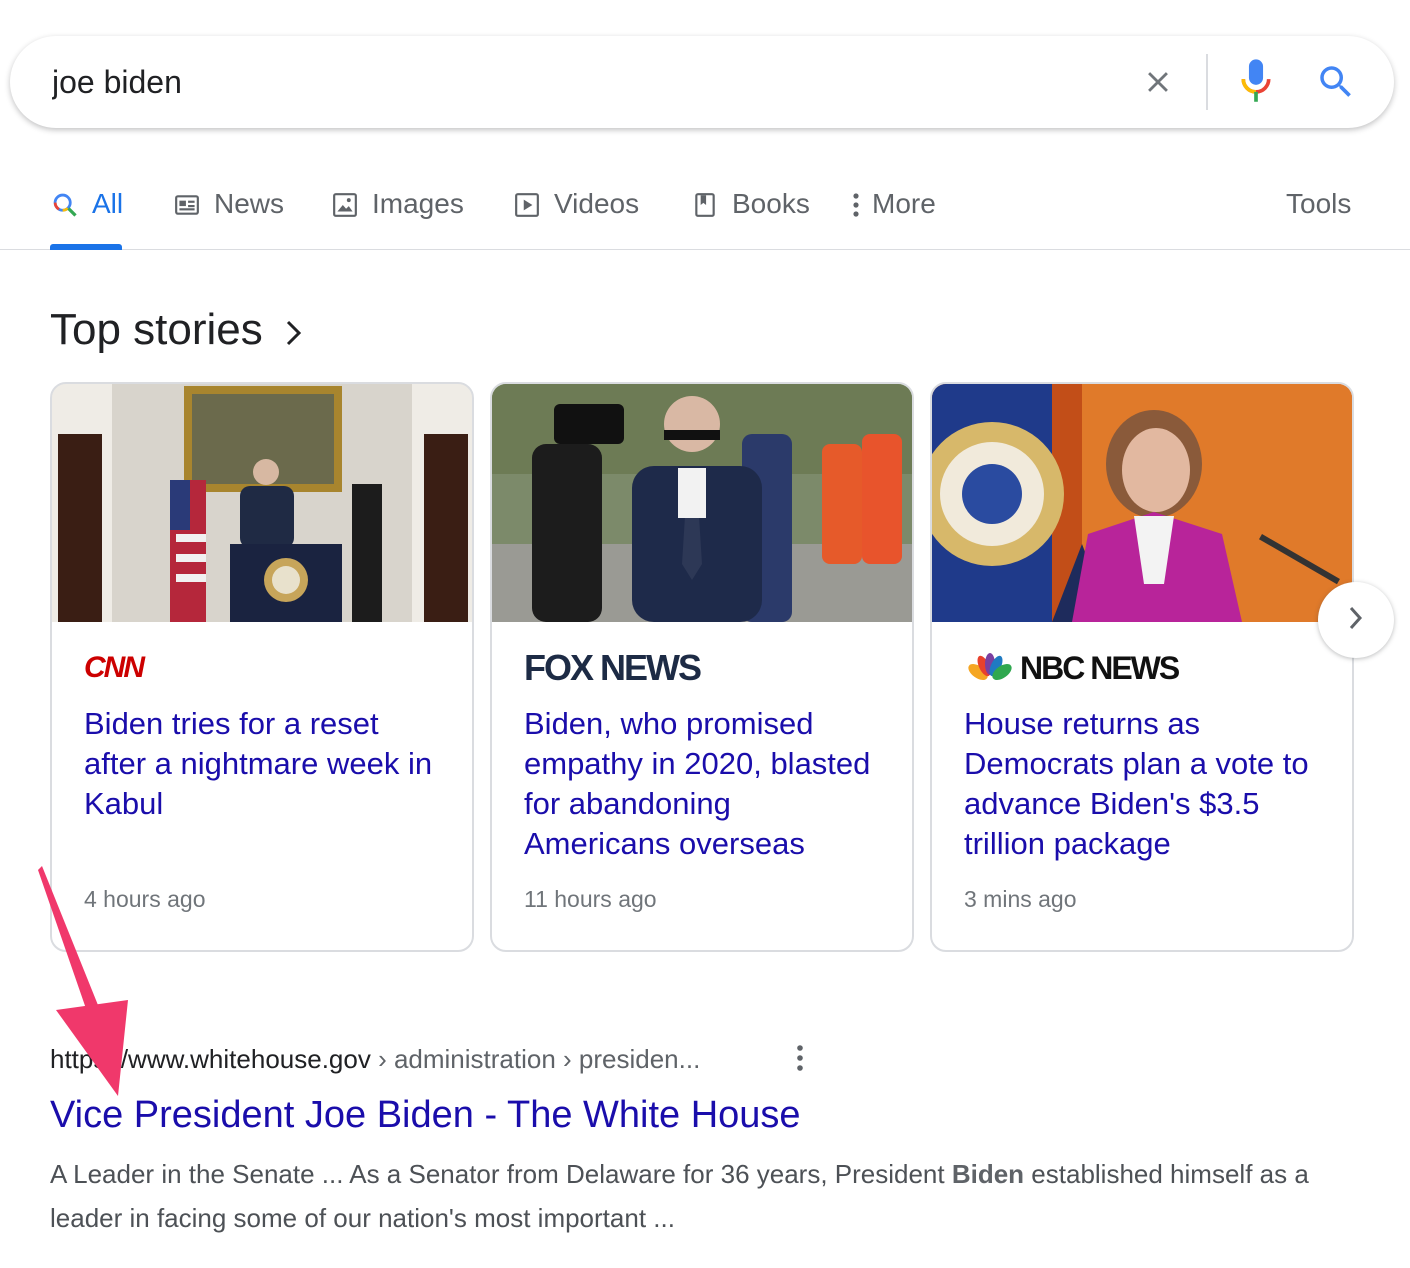 Image resolution: width=1410 pixels, height=1268 pixels. What do you see at coordinates (990, 666) in the screenshot?
I see `nbc-peacock-icon` at bounding box center [990, 666].